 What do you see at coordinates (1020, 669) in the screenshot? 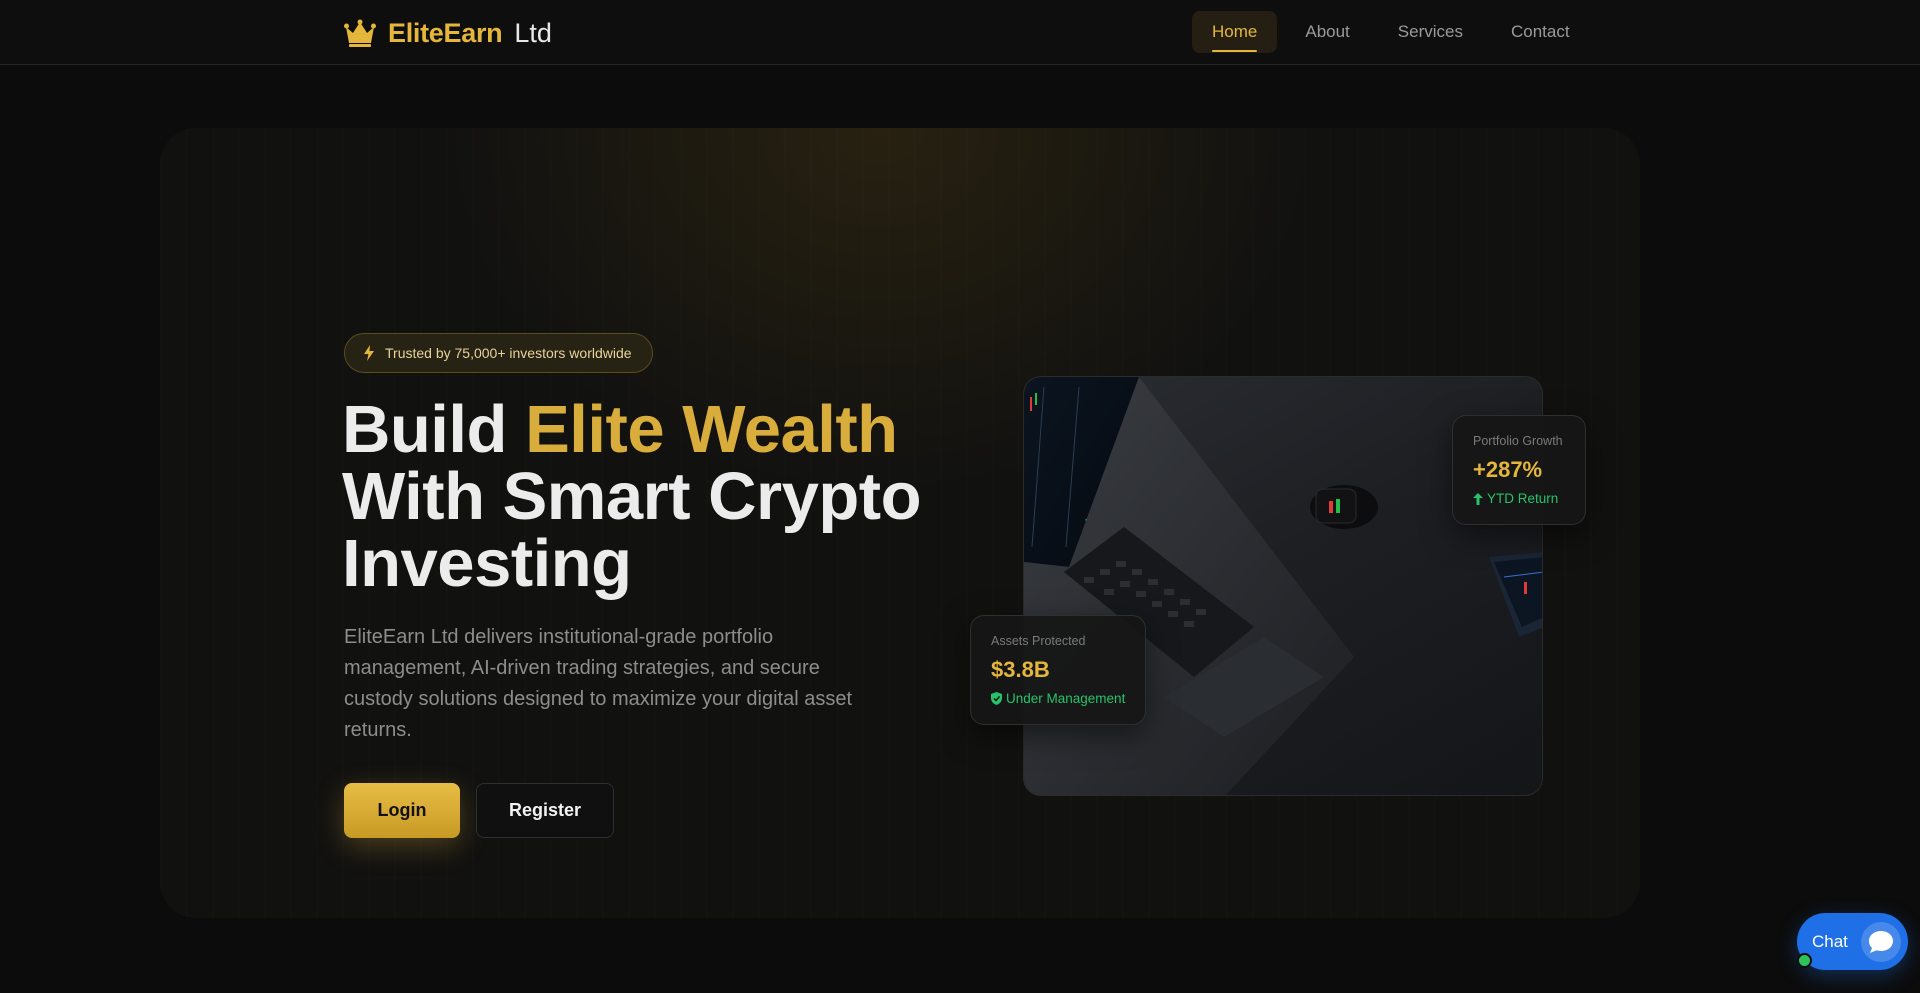
I see `assets-value: $3.8B` at bounding box center [1020, 669].